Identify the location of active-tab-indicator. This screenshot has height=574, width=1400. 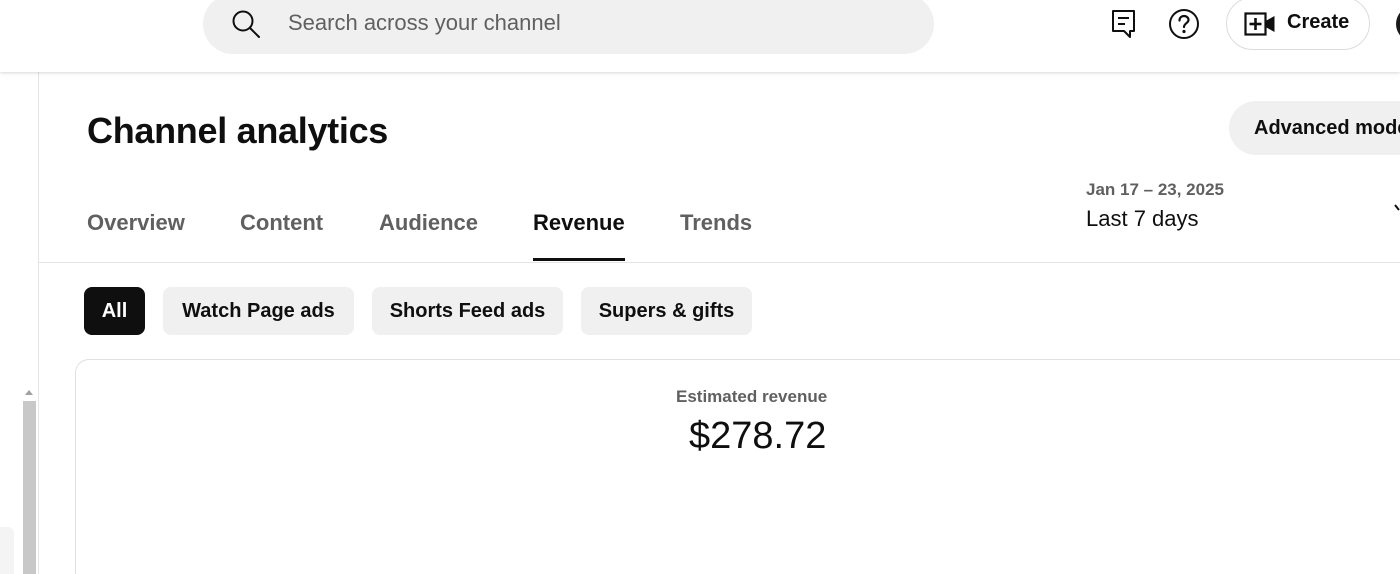
(579, 259).